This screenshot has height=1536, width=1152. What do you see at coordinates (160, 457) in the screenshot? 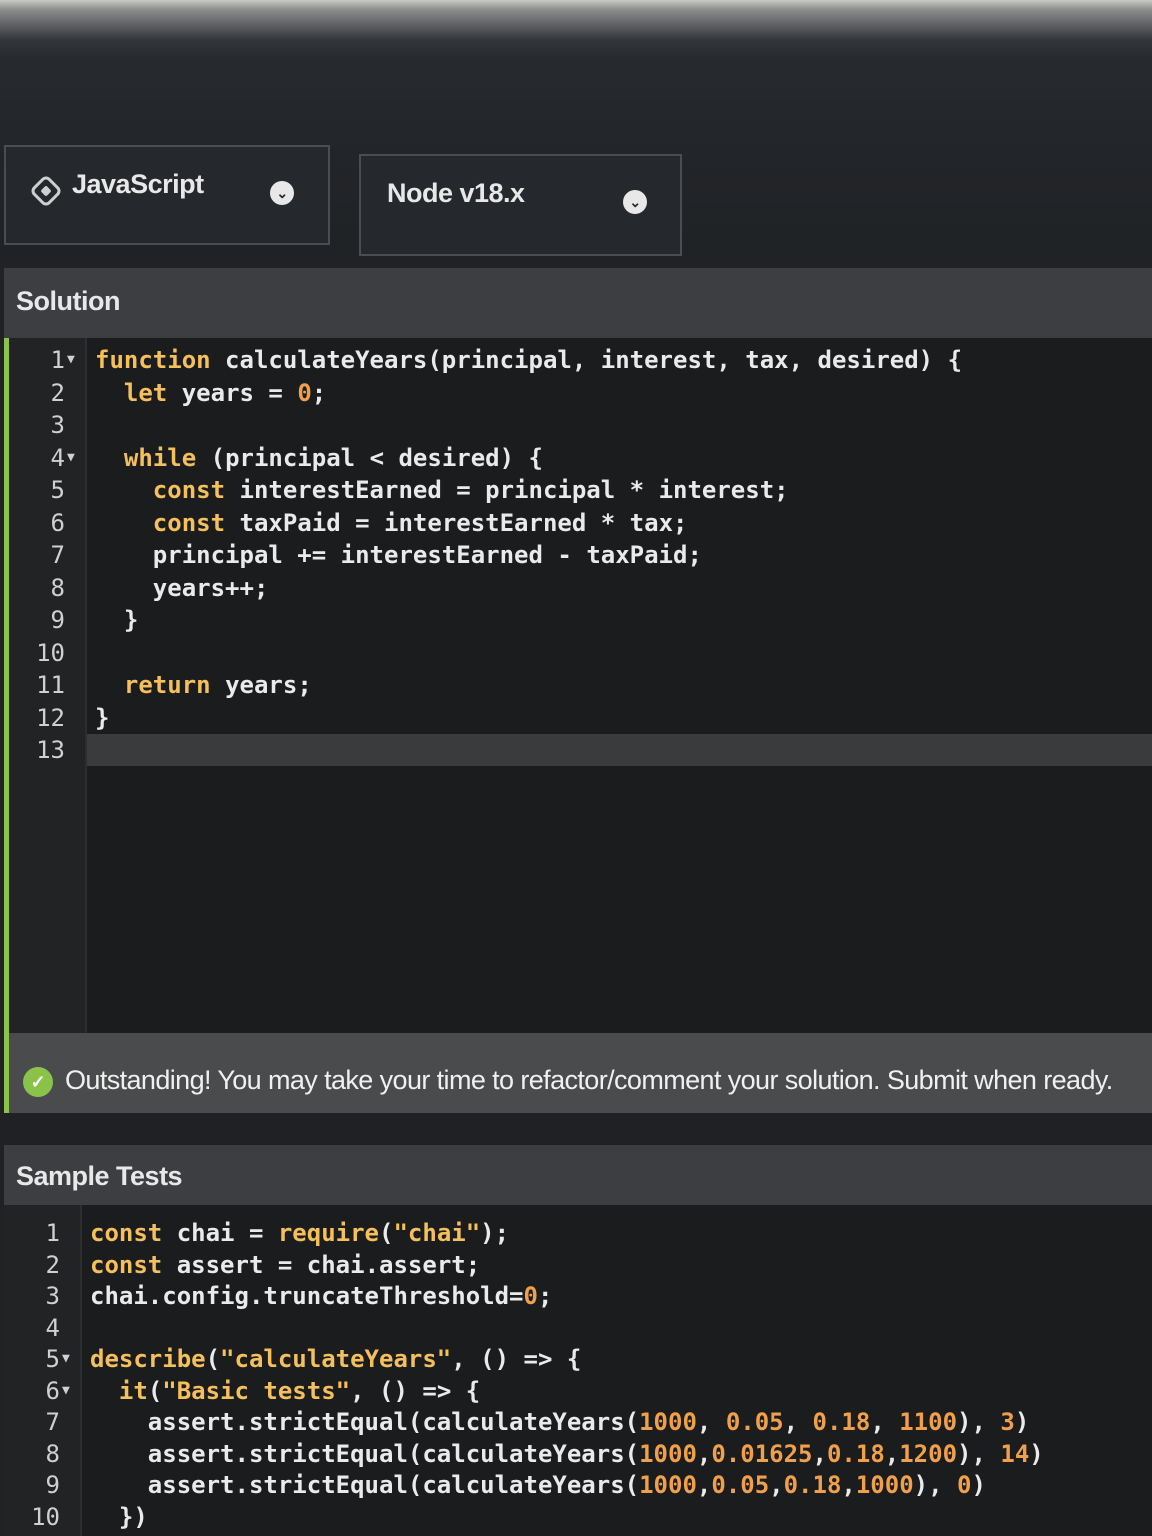
I see `code-keyword: while` at bounding box center [160, 457].